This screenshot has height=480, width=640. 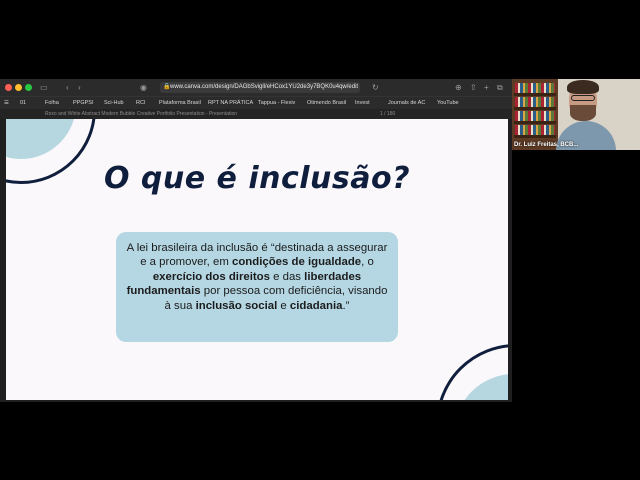 What do you see at coordinates (448, 103) in the screenshot?
I see `bookmark-item: YouTube` at bounding box center [448, 103].